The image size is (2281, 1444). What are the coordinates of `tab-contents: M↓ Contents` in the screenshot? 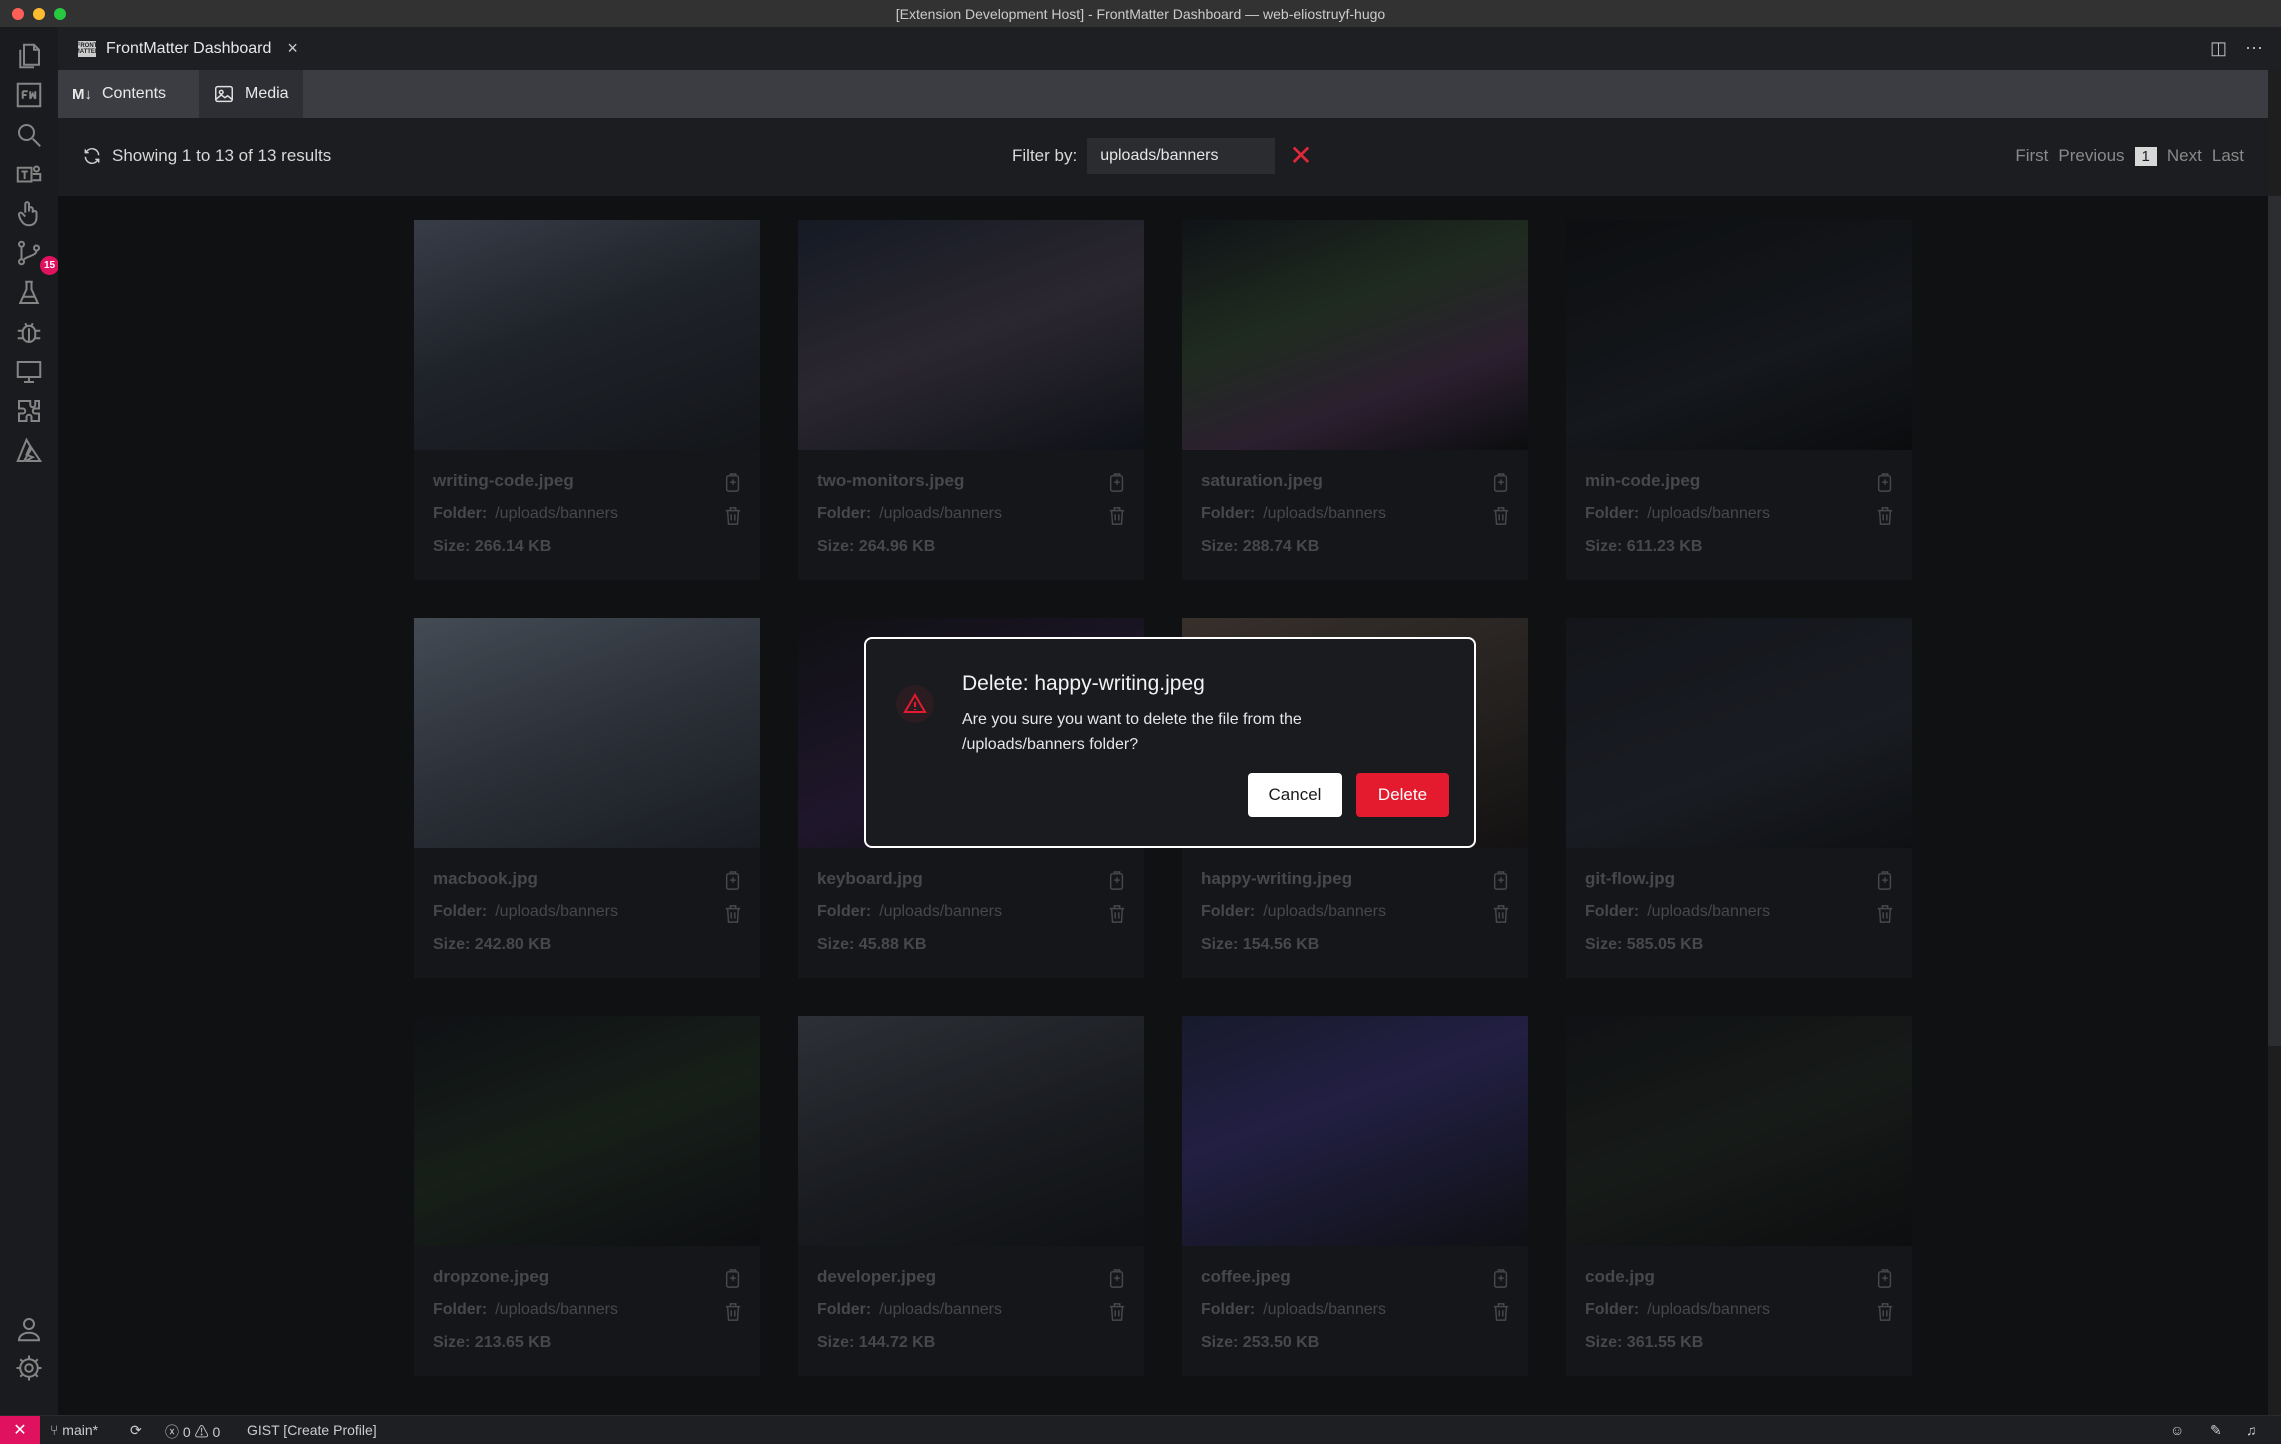 It's located at (119, 94).